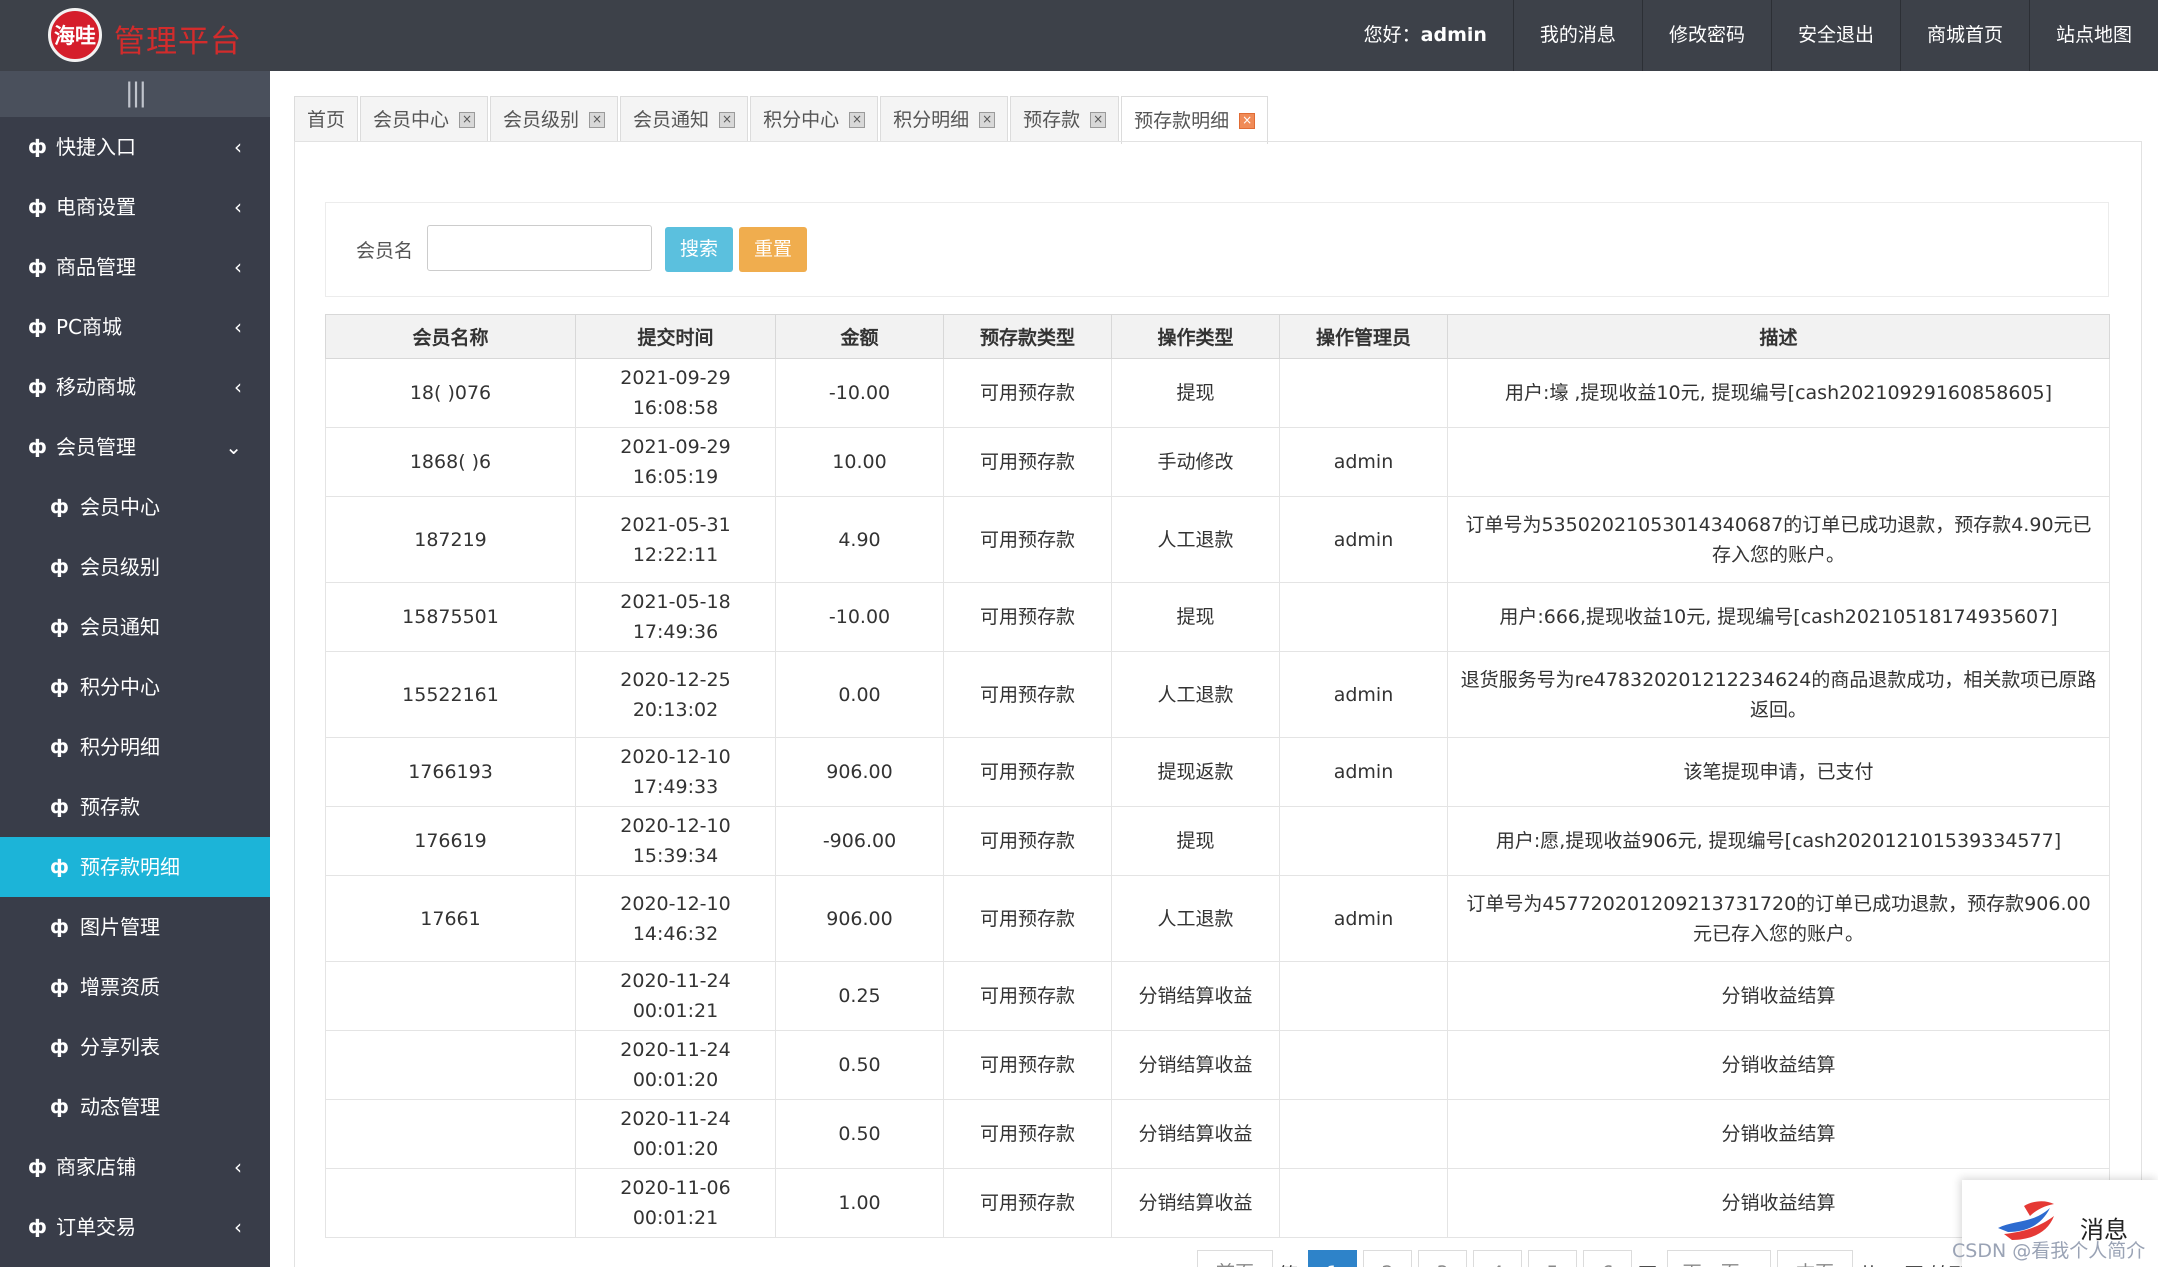  I want to click on first-page-button: 首页, so click(1235, 1258).